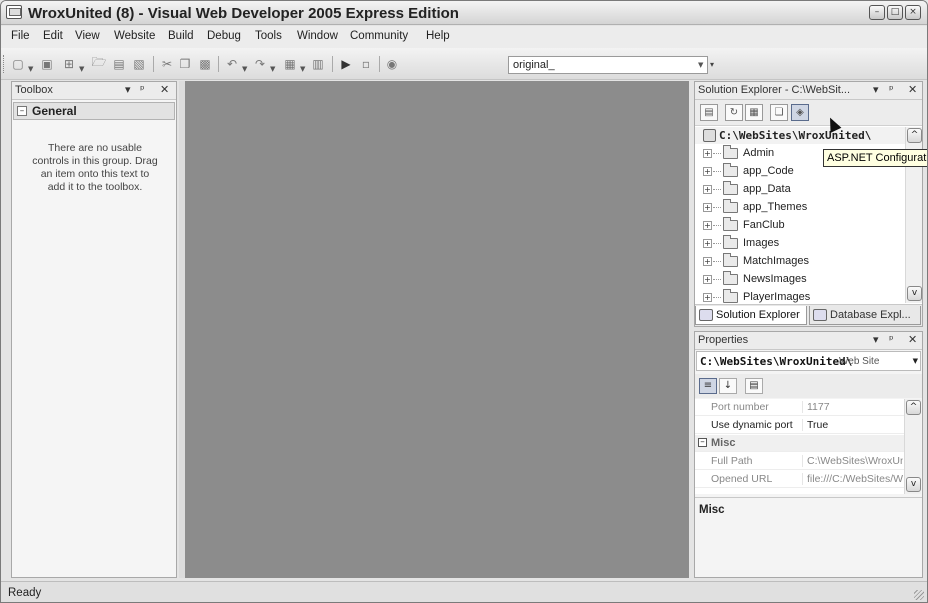 This screenshot has height=603, width=928. I want to click on find-in-files-icon: ◉, so click(392, 63).